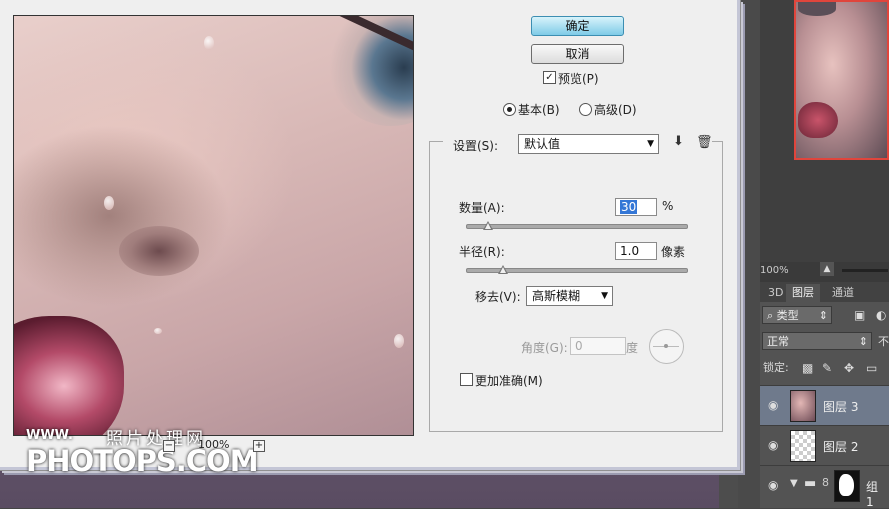  Describe the element at coordinates (466, 379) in the screenshot. I see `more-accurate-checkbox` at that location.